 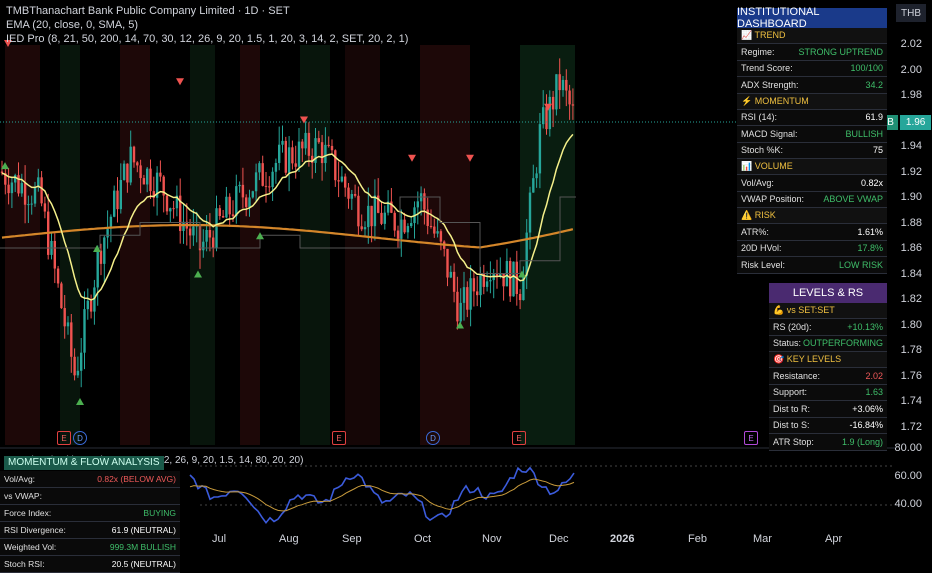 I want to click on price-tick: 1.94, so click(x=911, y=146).